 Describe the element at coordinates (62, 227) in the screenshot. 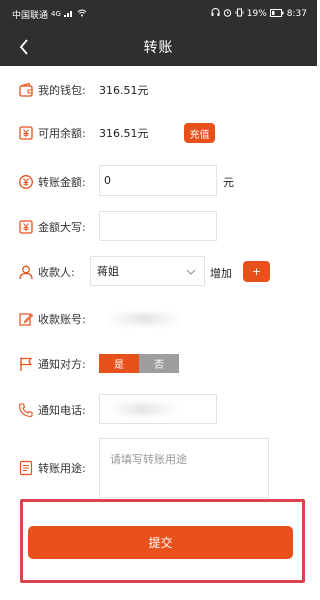

I see `amount-upper-label: 金额大写:` at that location.